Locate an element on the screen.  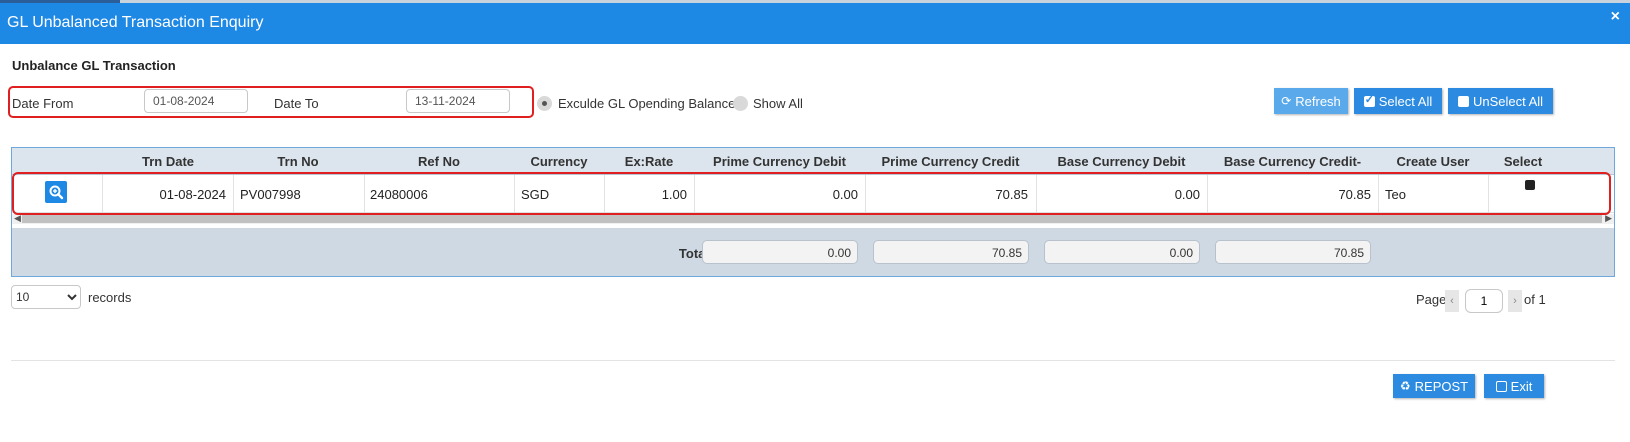
select-all-label: Select All is located at coordinates (1405, 101).